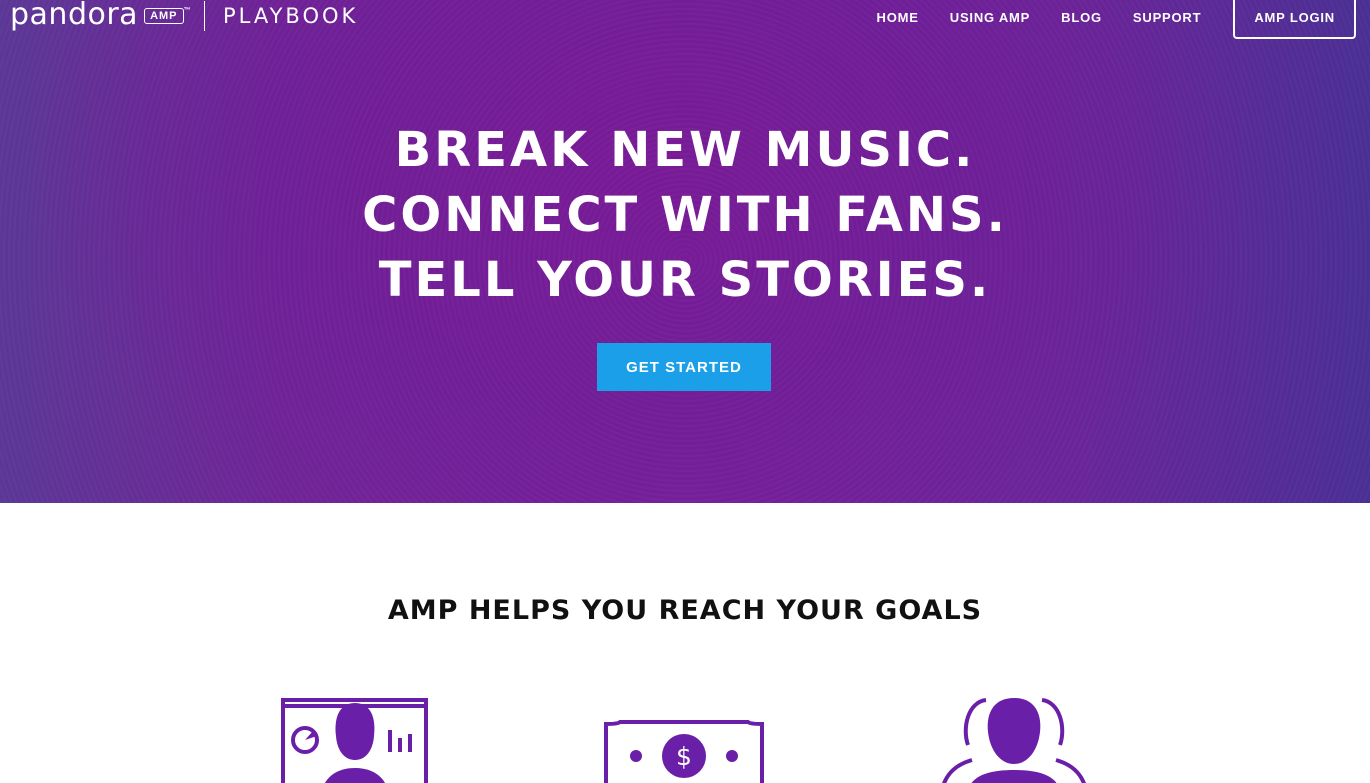 This screenshot has height=783, width=1370. I want to click on money-bill-icon: $, so click(684, 751).